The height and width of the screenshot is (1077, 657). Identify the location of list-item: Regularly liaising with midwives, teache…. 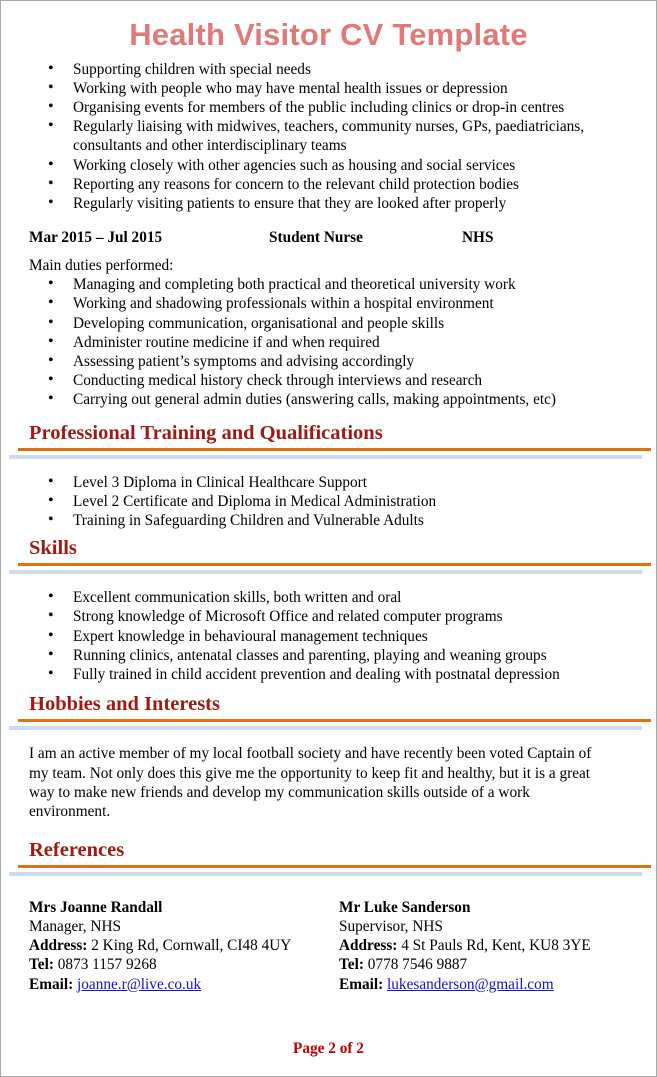
(328, 135).